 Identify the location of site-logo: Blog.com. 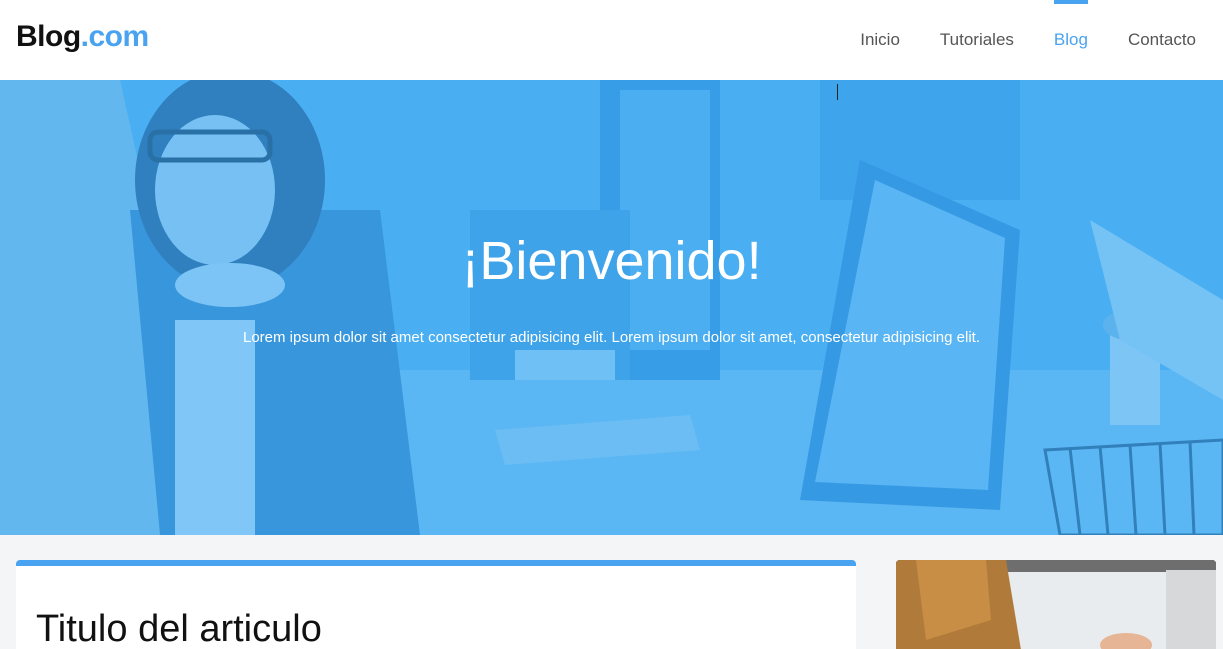
(82, 37).